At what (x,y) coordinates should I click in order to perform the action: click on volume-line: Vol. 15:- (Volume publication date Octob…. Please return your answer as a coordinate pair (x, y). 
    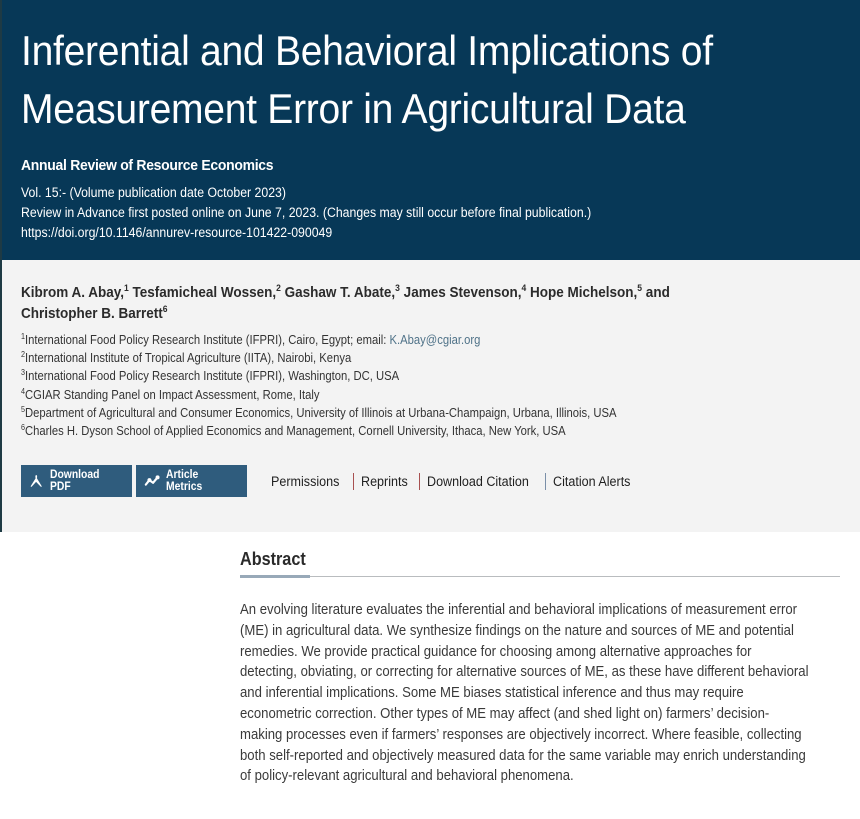
    Looking at the image, I should click on (153, 192).